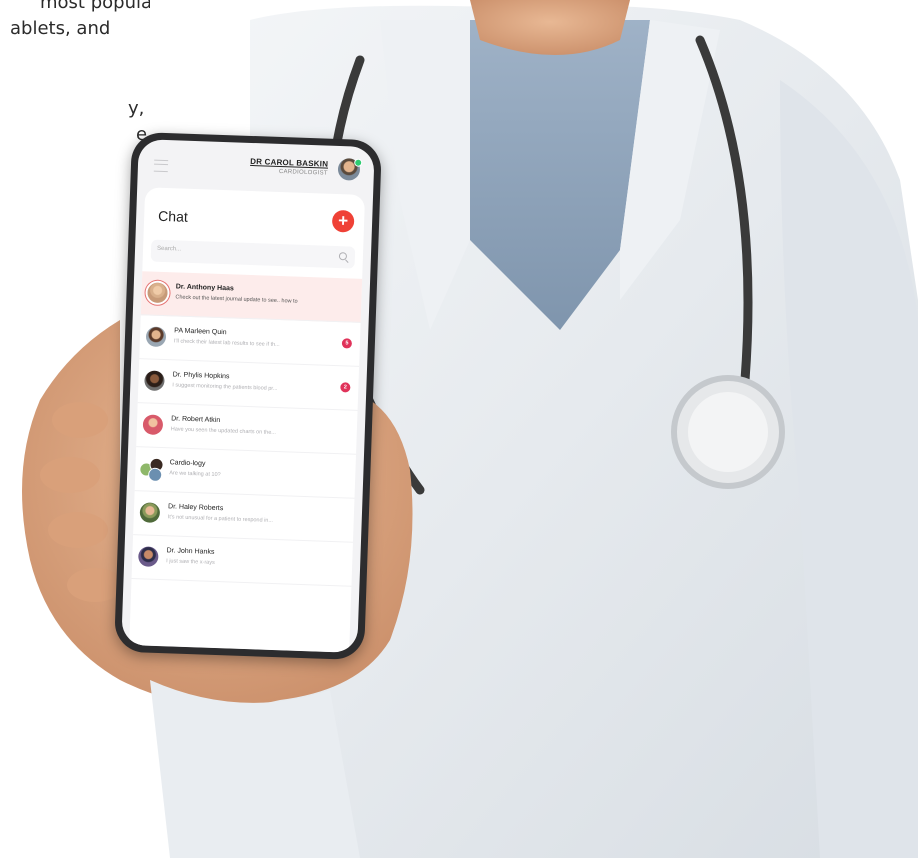  What do you see at coordinates (136, 108) in the screenshot?
I see `article-line: y,` at bounding box center [136, 108].